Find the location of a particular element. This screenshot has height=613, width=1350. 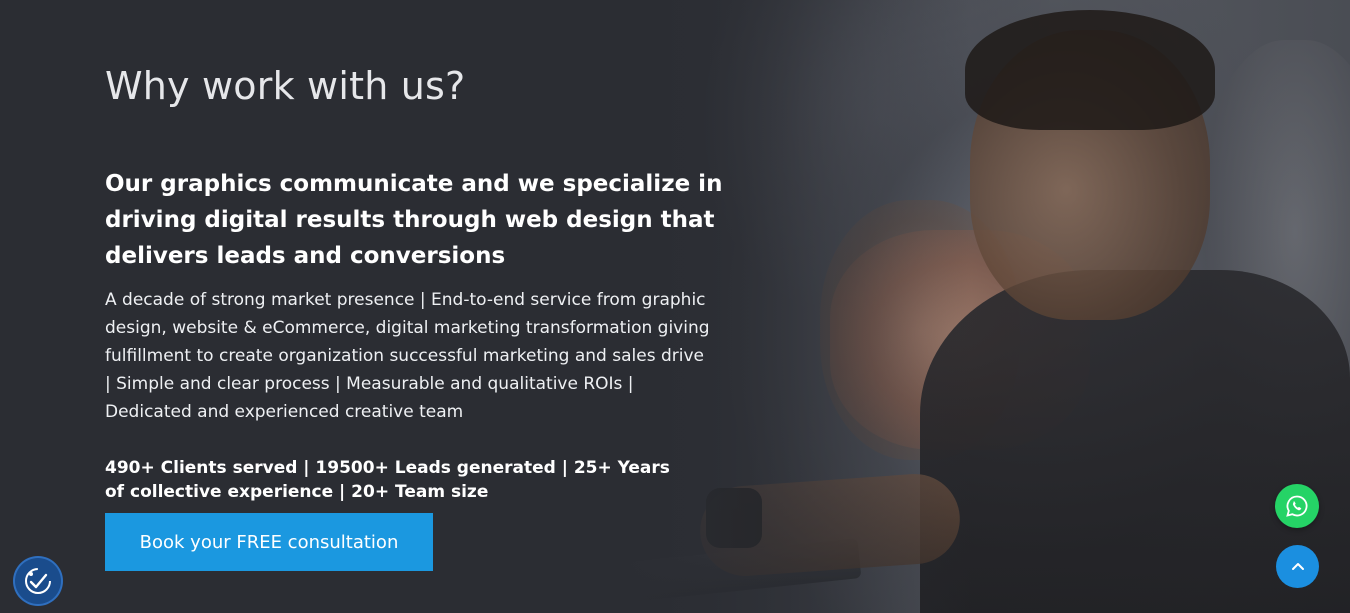

book-consultation-button: Book your FREE consultation is located at coordinates (269, 542).